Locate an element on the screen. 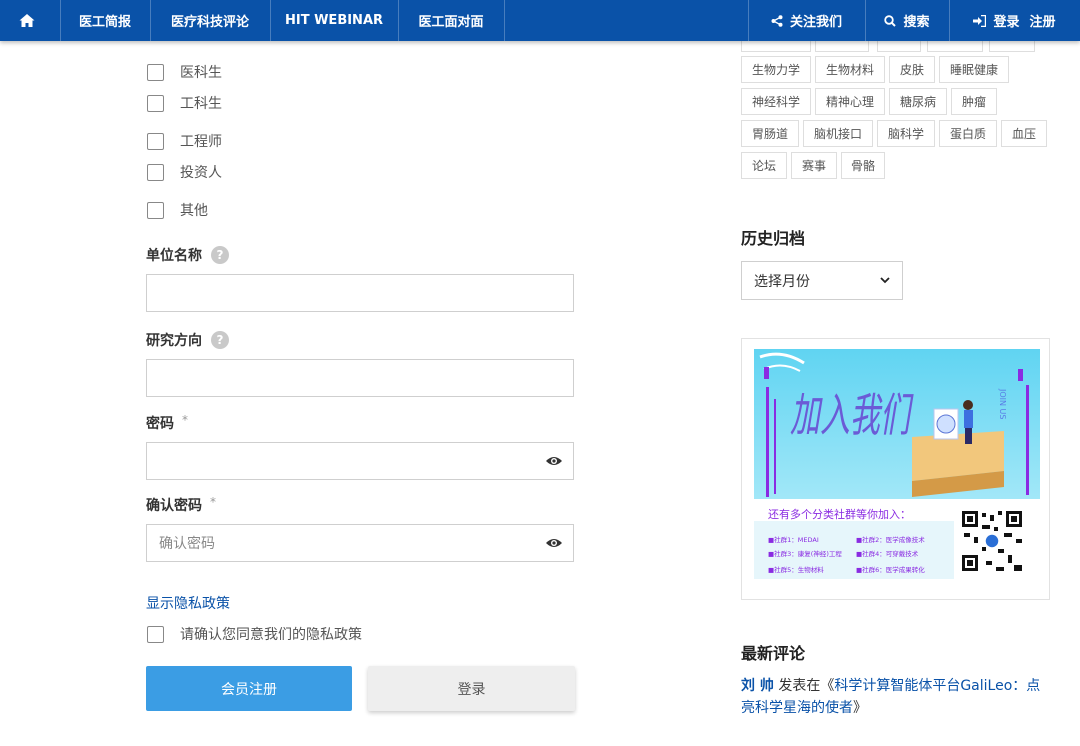 The width and height of the screenshot is (1080, 746). password-label: 密码 * is located at coordinates (167, 423).